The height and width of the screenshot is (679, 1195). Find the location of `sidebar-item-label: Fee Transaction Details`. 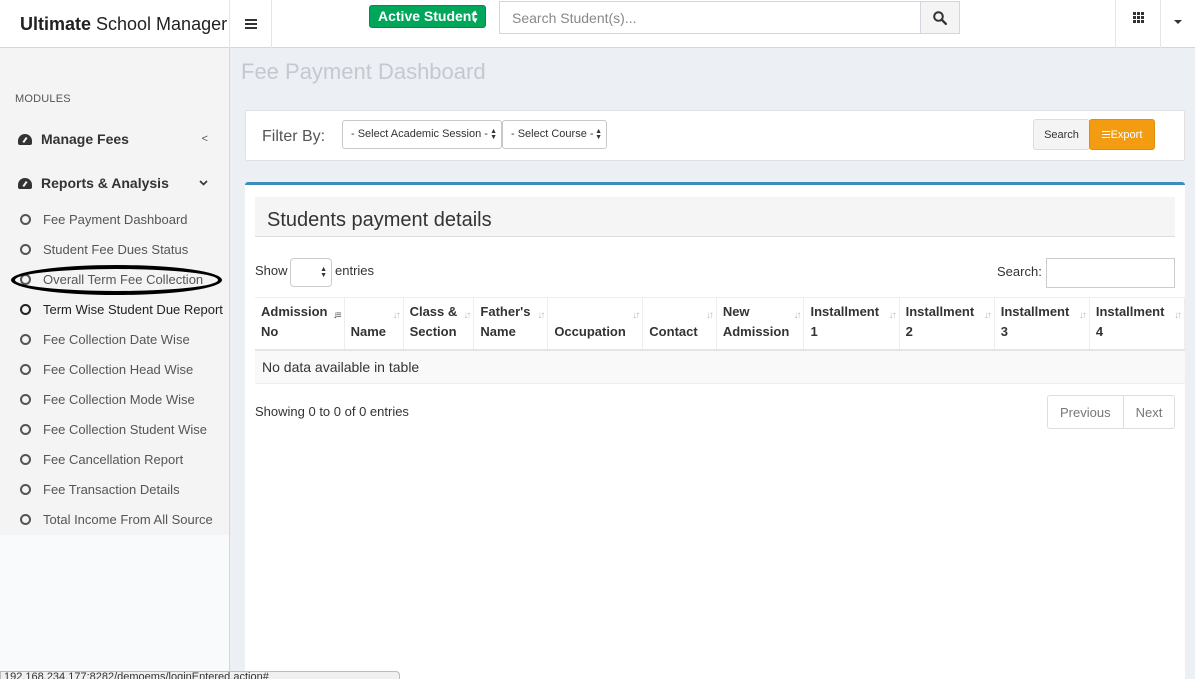

sidebar-item-label: Fee Transaction Details is located at coordinates (111, 489).